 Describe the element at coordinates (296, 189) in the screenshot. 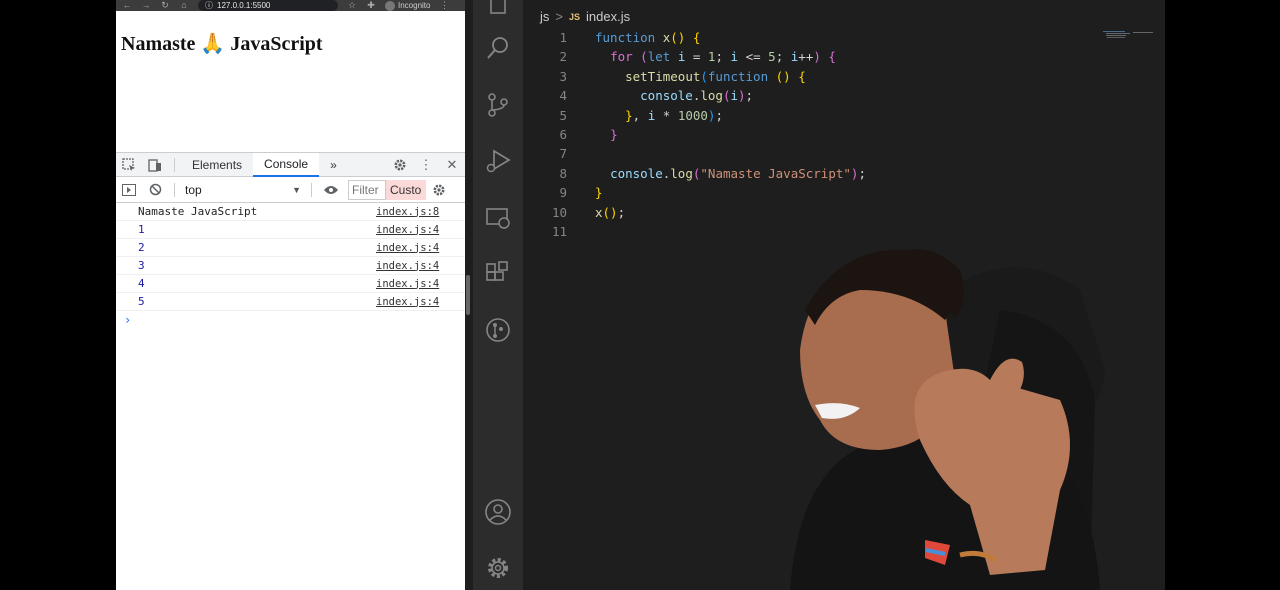

I see `dropdown-arrow-icon: ▼` at that location.